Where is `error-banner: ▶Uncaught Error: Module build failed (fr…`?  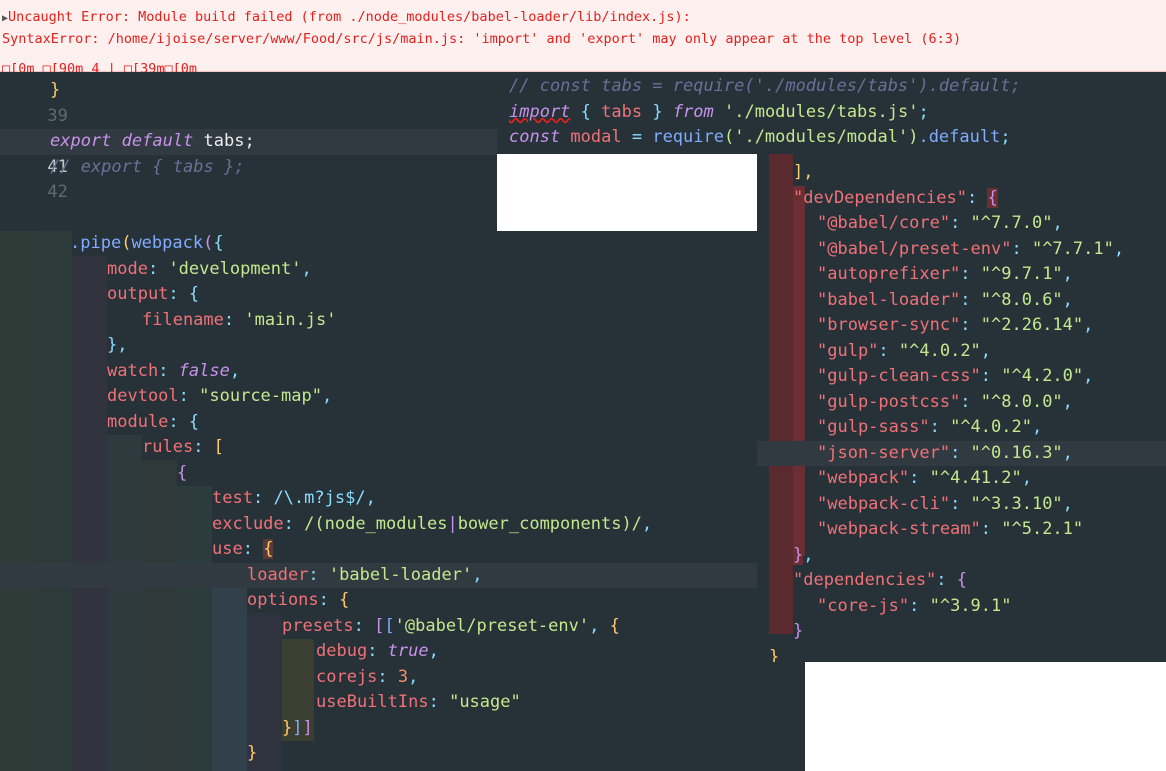
error-banner: ▶Uncaught Error: Module build failed (fr… is located at coordinates (583, 38).